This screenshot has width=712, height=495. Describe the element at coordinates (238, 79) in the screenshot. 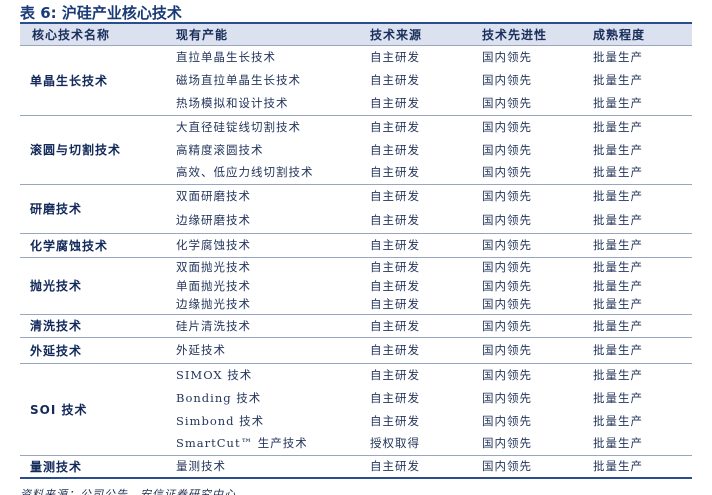

I see `capacity-cell: 磁场直拉单晶生长技术` at that location.